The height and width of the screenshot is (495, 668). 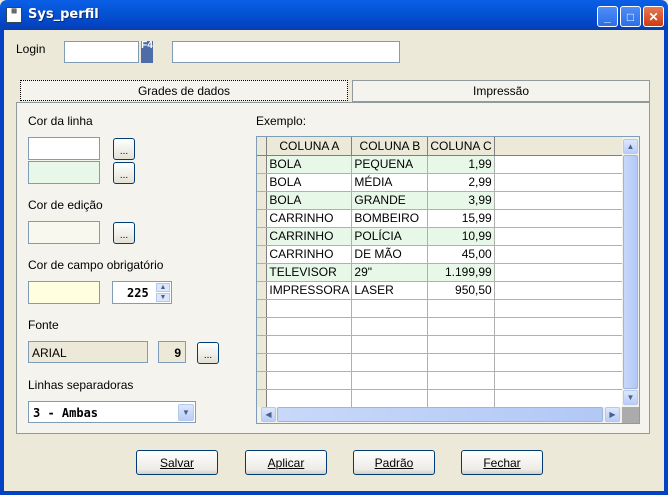 What do you see at coordinates (268, 414) in the screenshot?
I see `scroll-left-icon: ◀` at bounding box center [268, 414].